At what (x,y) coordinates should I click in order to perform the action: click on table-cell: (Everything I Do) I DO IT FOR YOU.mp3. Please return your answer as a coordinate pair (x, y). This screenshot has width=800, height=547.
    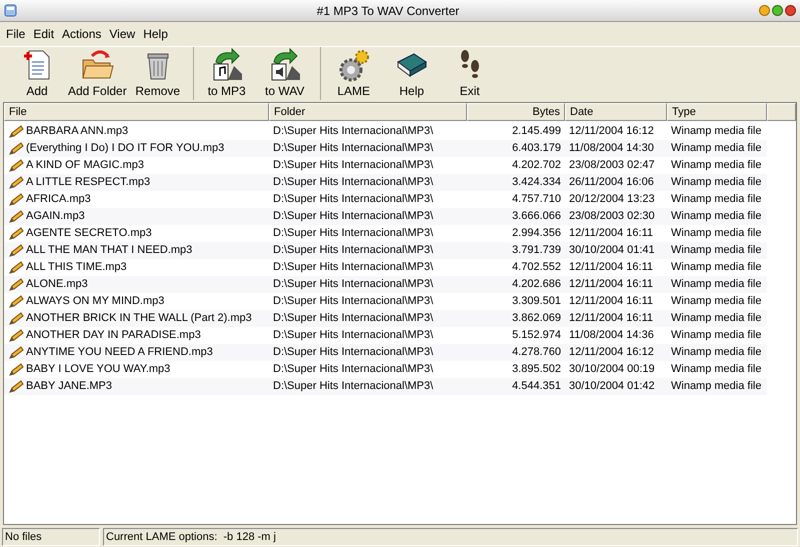
    Looking at the image, I should click on (136, 148).